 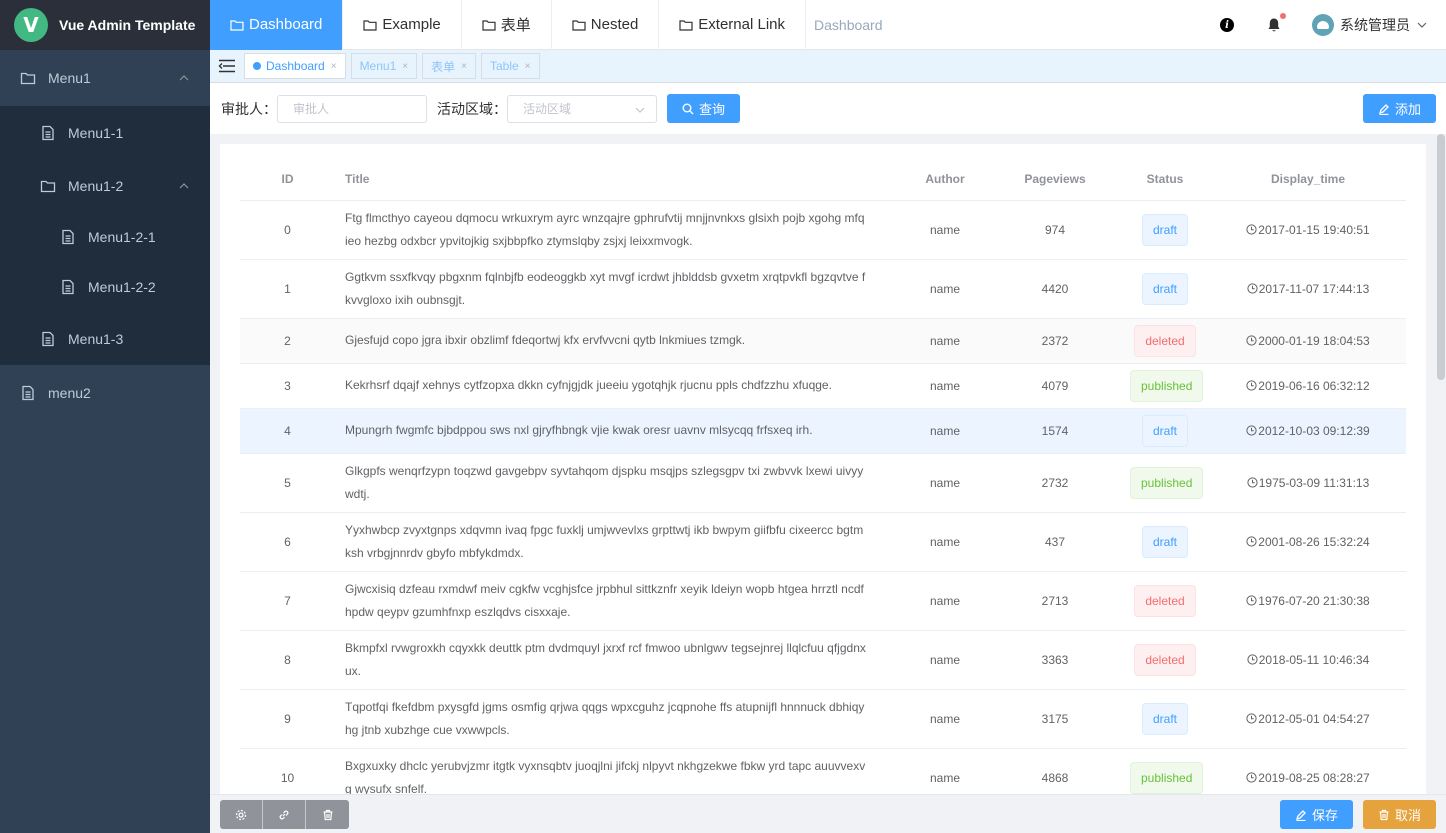 What do you see at coordinates (287, 719) in the screenshot?
I see `cell-id: 9` at bounding box center [287, 719].